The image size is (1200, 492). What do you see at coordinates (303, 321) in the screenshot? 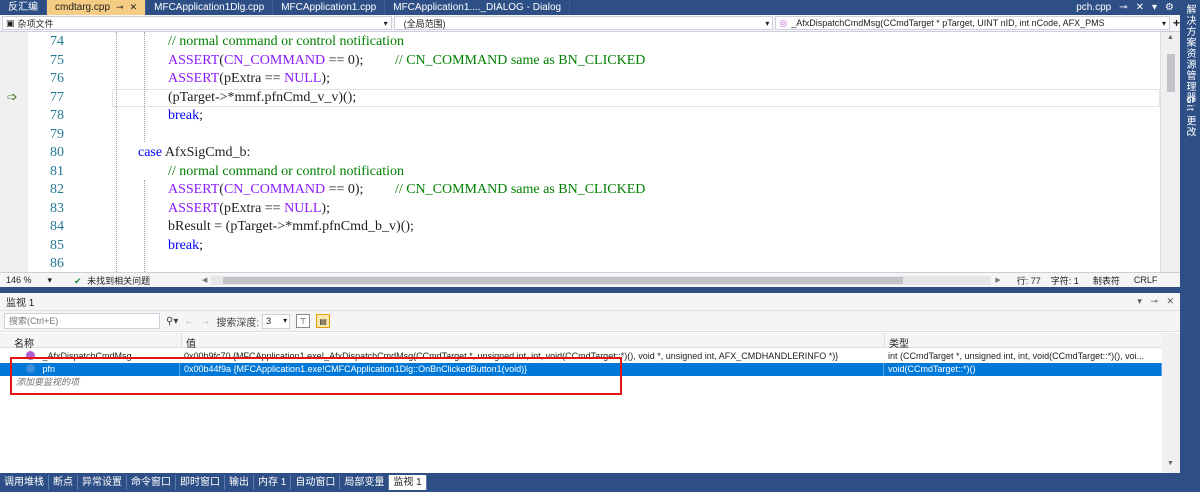
I see `pin-to-source-icon: ⊤` at bounding box center [303, 321].